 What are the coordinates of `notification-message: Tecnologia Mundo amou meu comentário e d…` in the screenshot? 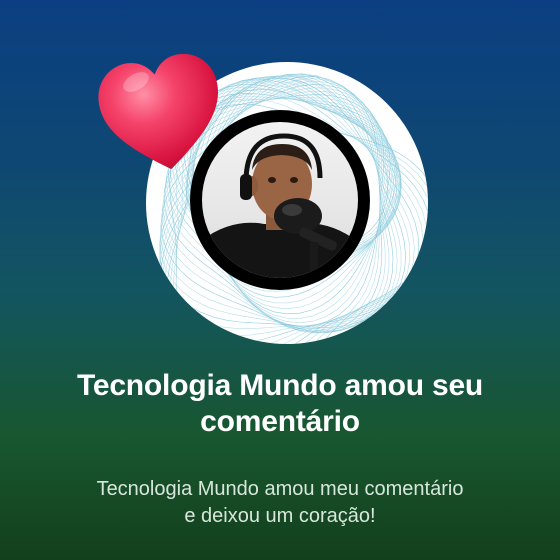 It's located at (280, 503).